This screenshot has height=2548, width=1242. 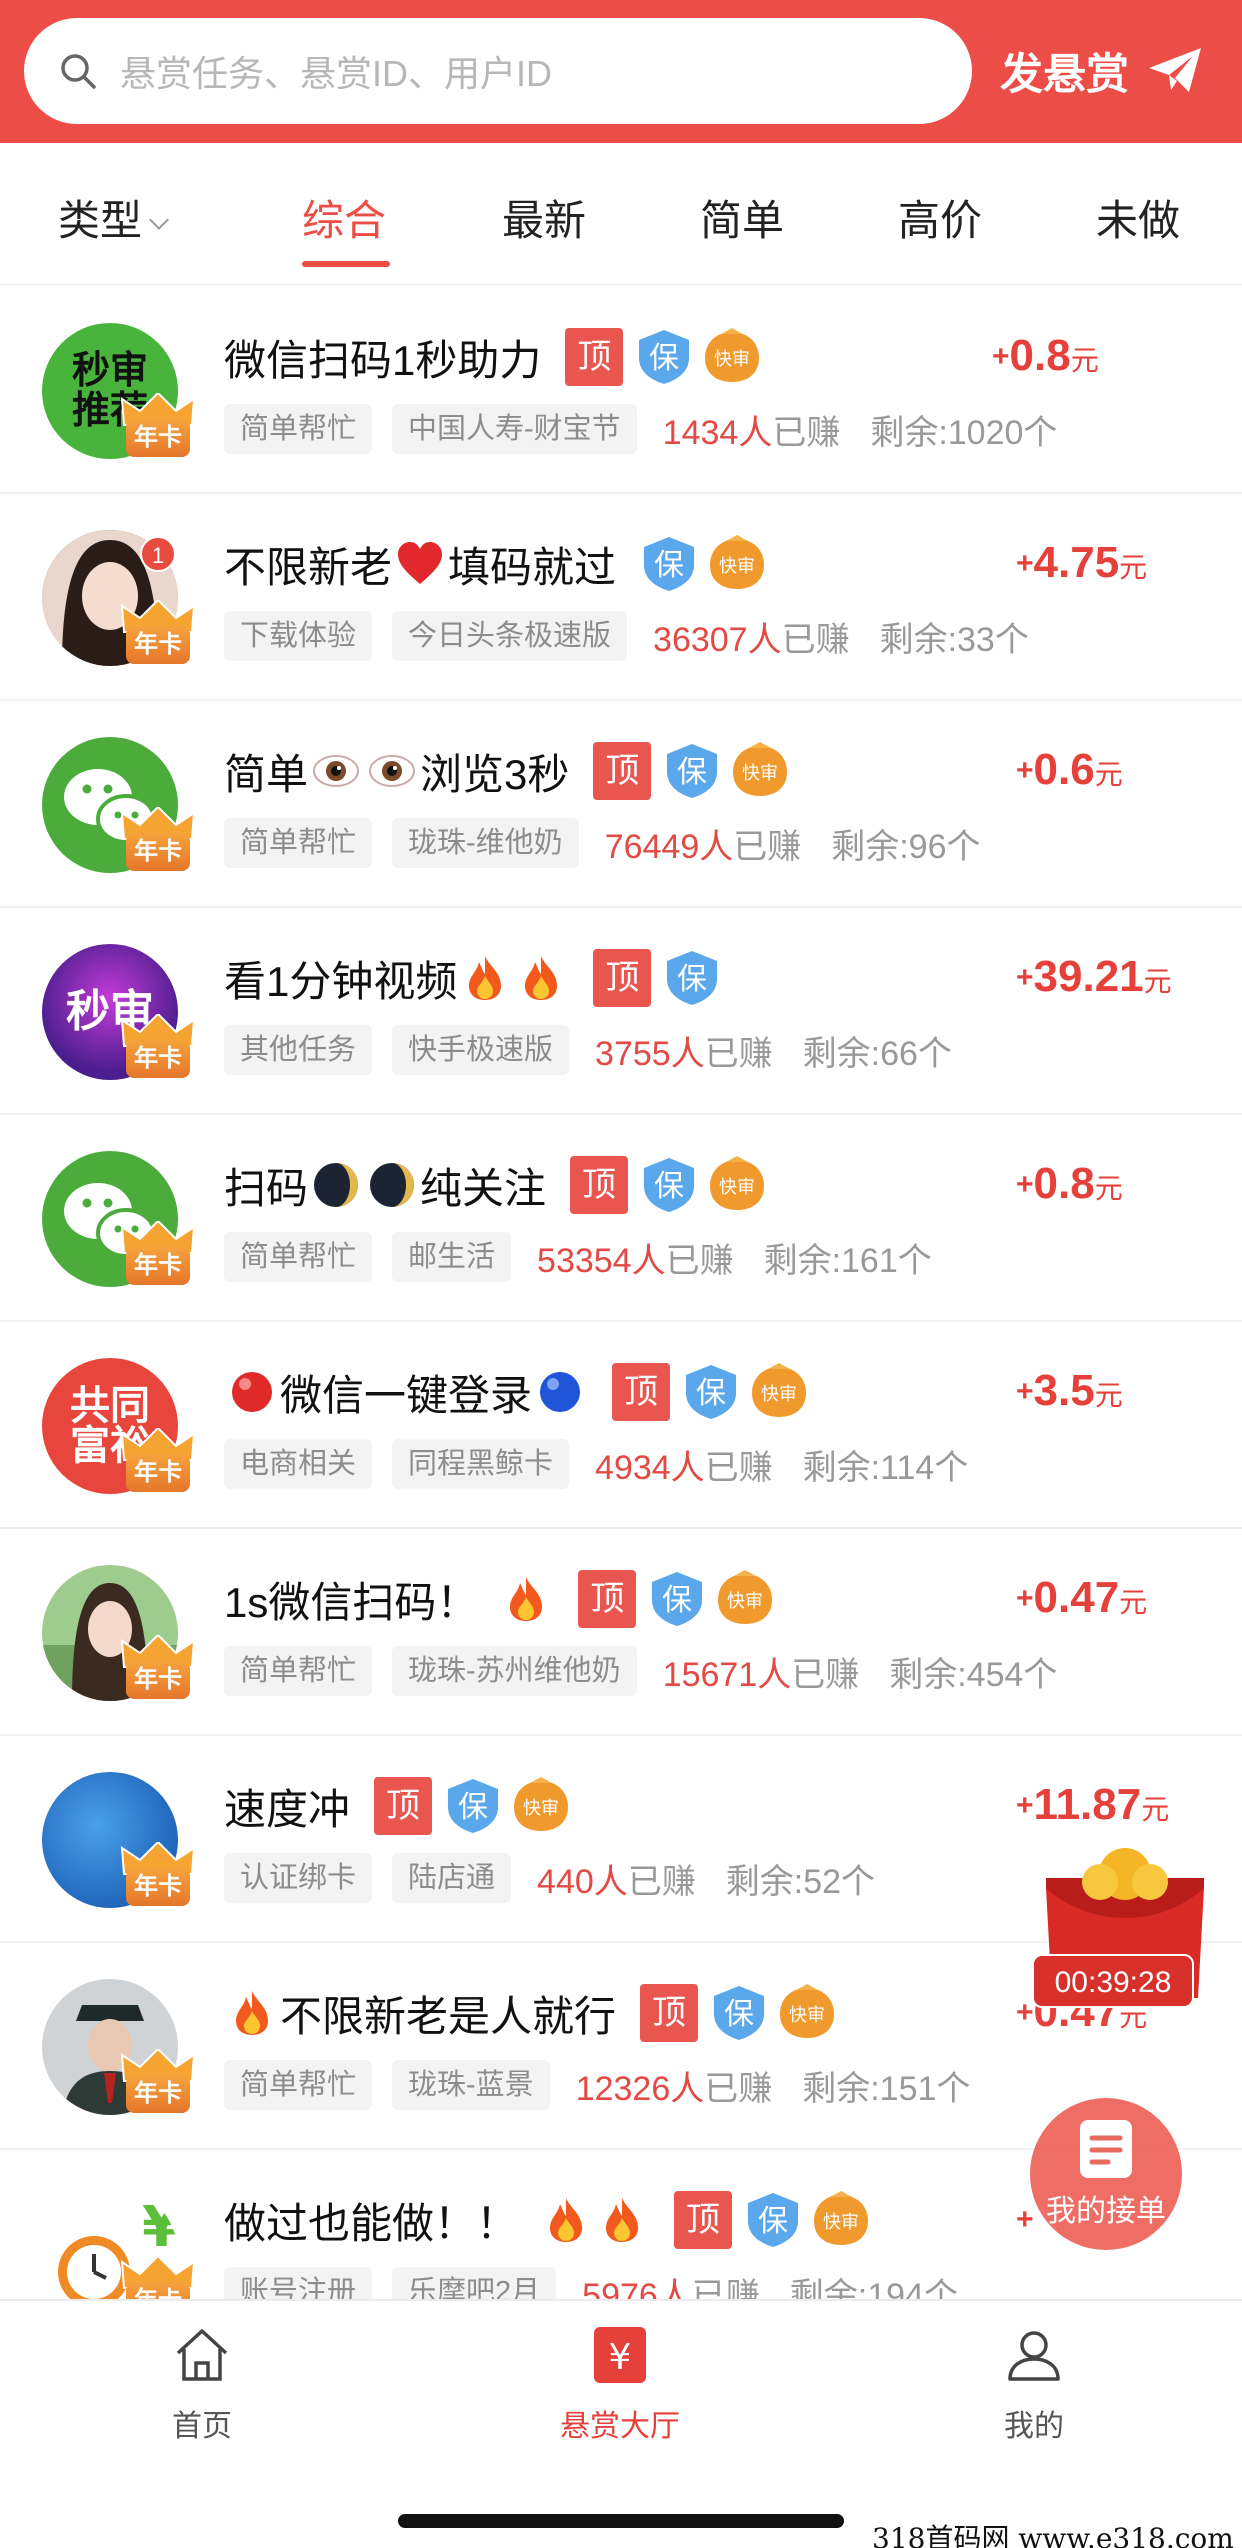 What do you see at coordinates (1094, 976) in the screenshot?
I see `reward-price: +39.21元` at bounding box center [1094, 976].